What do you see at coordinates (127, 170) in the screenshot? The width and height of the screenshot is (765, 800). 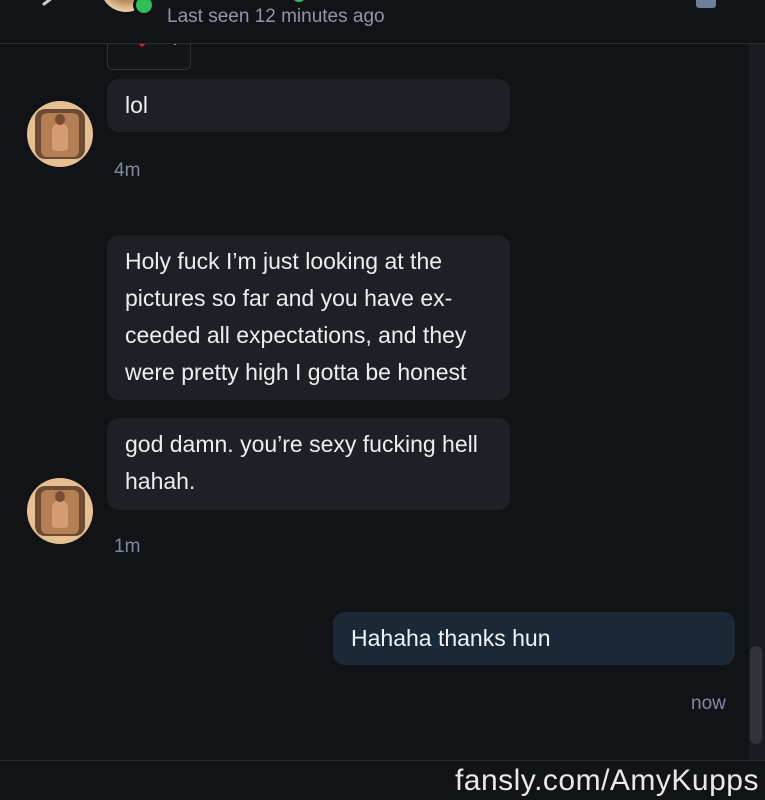 I see `message-timestamp: 4m` at bounding box center [127, 170].